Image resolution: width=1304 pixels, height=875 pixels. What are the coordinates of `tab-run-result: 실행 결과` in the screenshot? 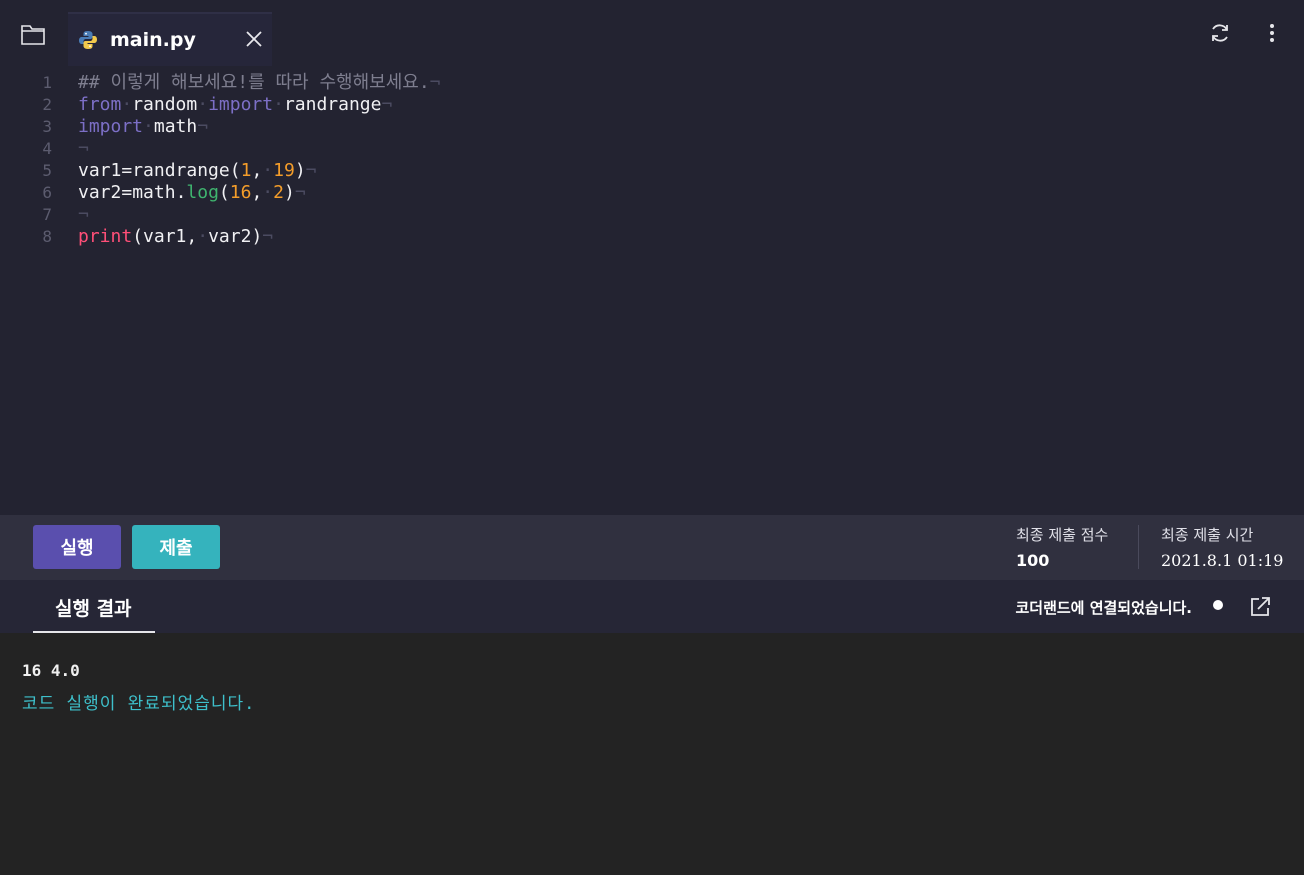 It's located at (94, 606).